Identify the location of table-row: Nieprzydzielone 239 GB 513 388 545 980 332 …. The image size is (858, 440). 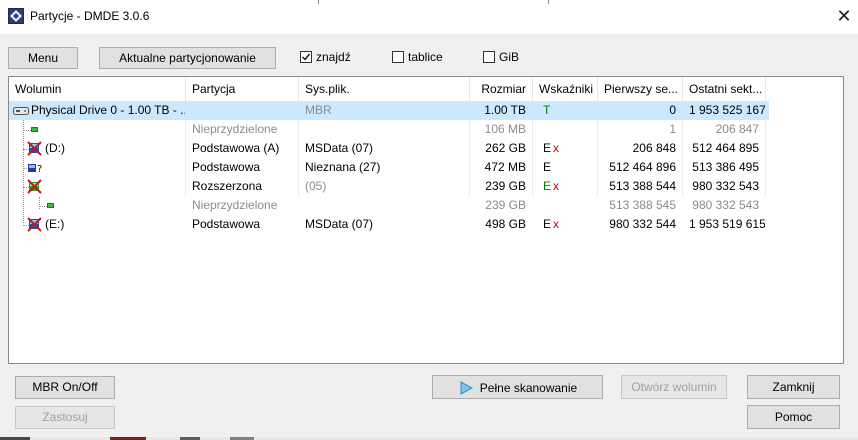
(389, 205).